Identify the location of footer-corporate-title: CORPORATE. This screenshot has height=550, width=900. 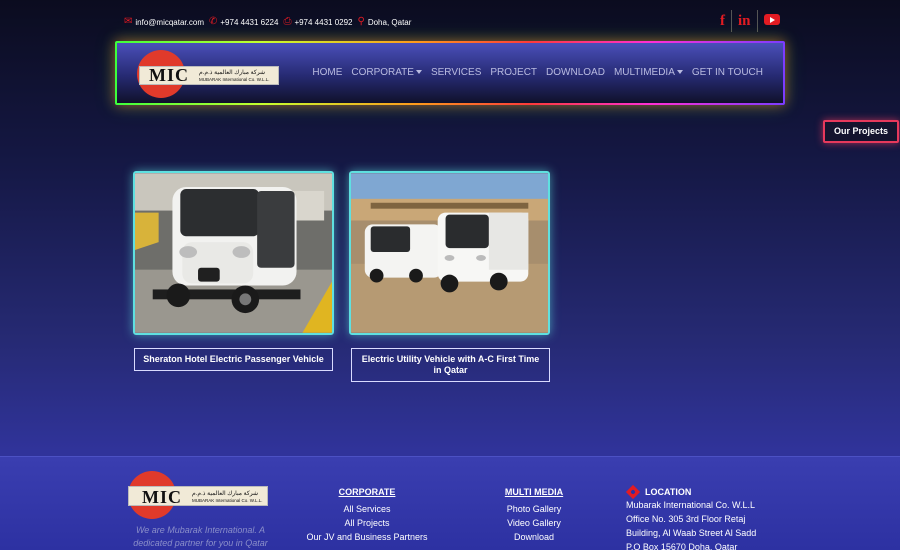
(367, 492).